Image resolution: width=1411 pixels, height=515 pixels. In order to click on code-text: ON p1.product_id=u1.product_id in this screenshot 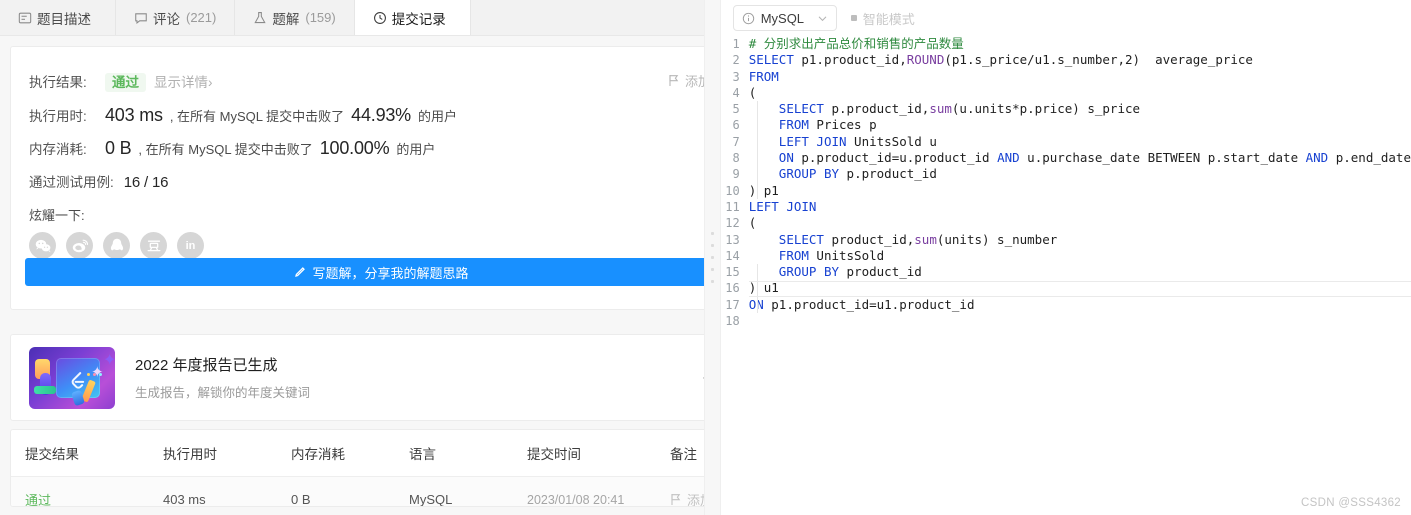, I will do `click(862, 305)`.